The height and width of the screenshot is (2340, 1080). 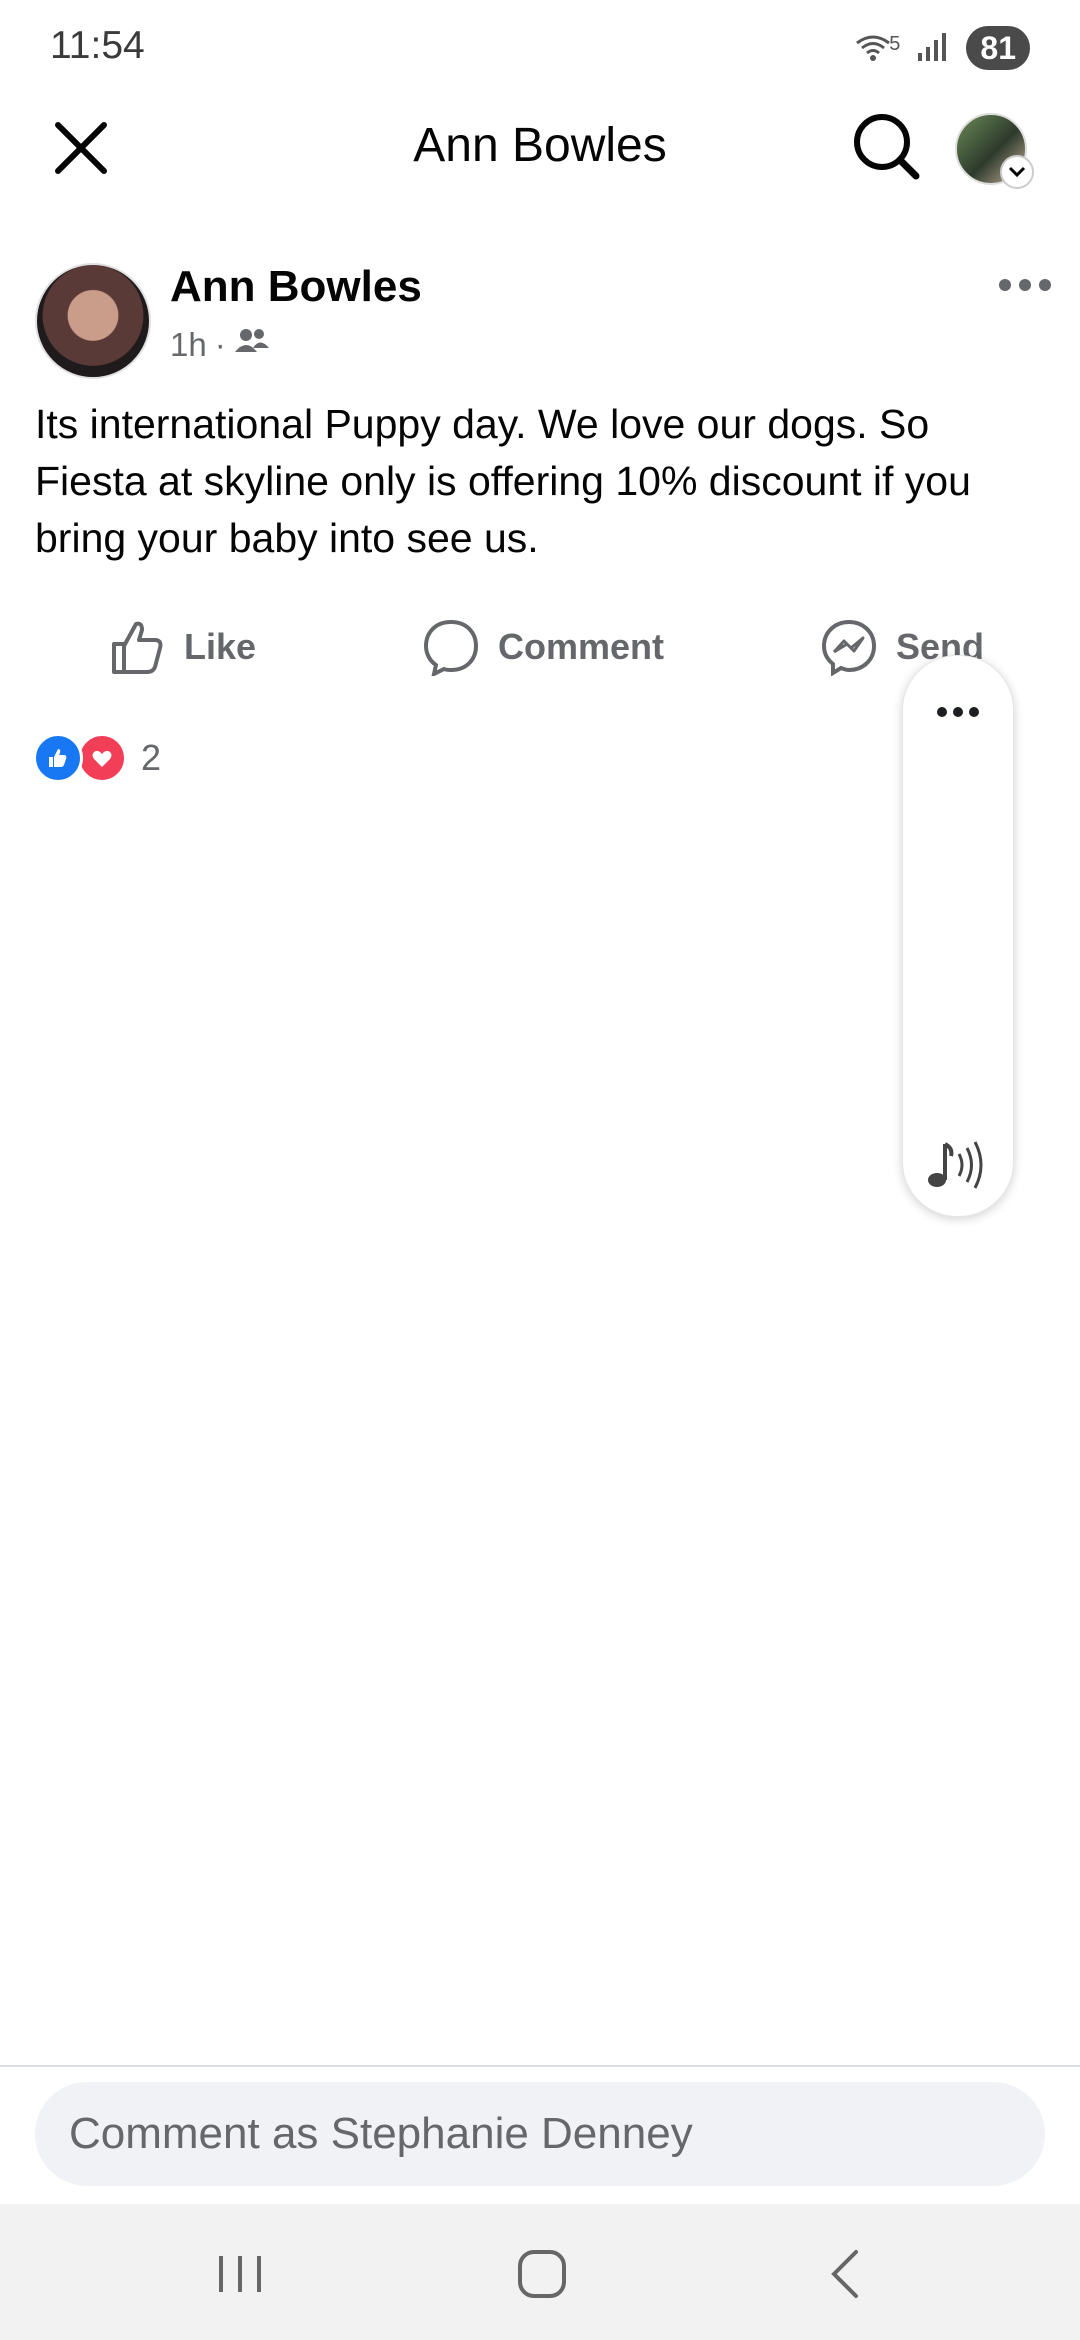 I want to click on comment-label: Comment, so click(x=581, y=646).